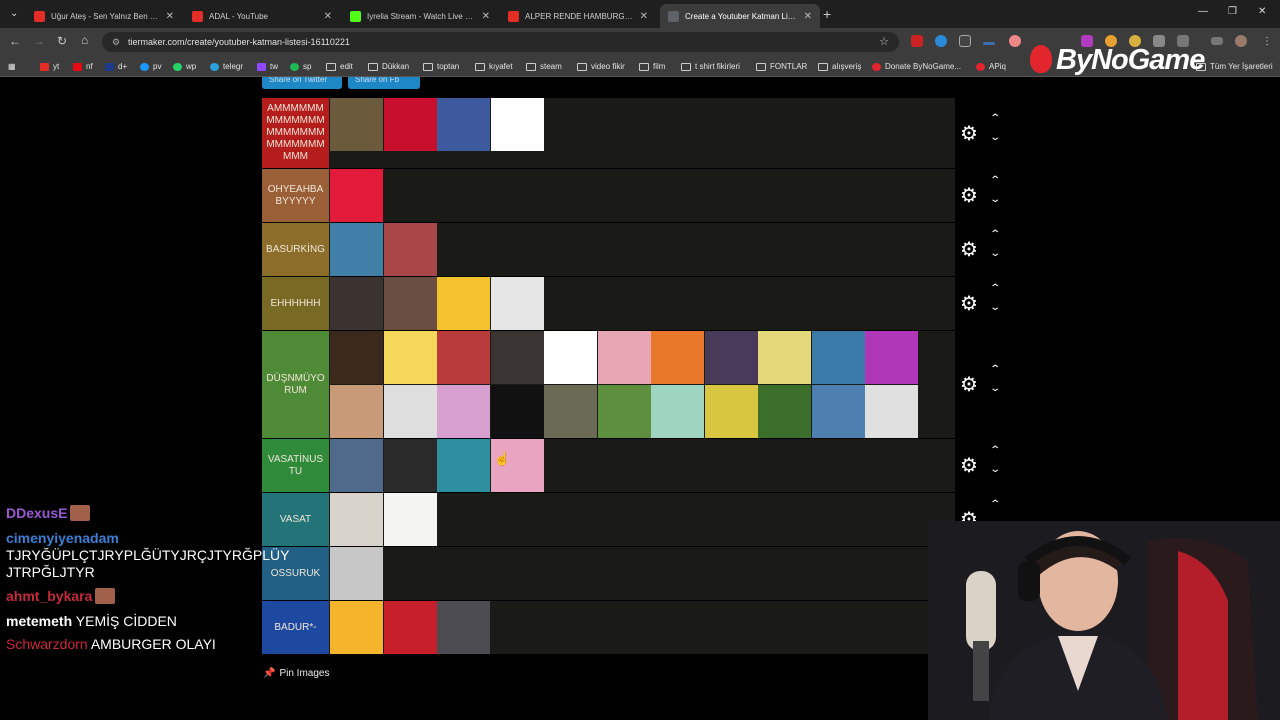 The image size is (1280, 720). What do you see at coordinates (184, 66) in the screenshot?
I see `bookmark-4: wp` at bounding box center [184, 66].